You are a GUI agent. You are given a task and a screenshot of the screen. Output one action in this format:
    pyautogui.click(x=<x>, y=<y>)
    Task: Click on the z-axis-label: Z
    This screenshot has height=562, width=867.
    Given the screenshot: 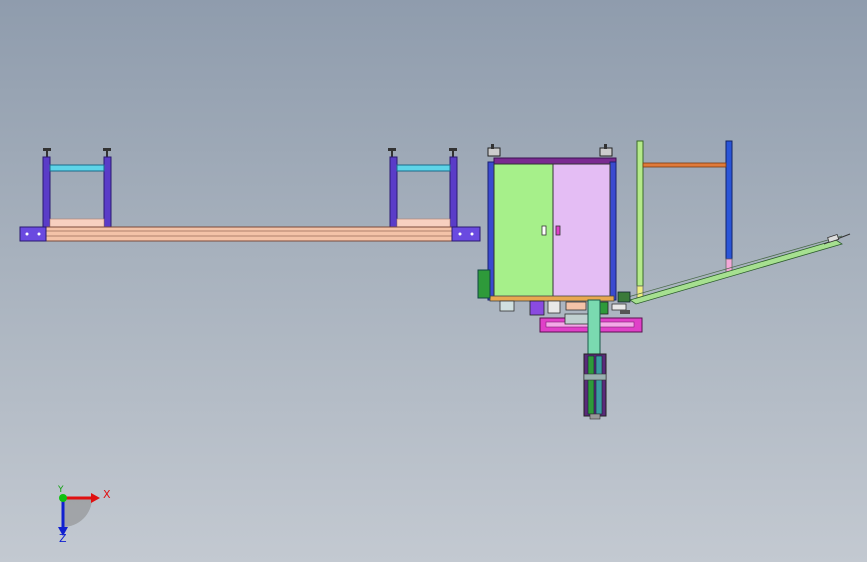 What is the action you would take?
    pyautogui.click(x=63, y=538)
    